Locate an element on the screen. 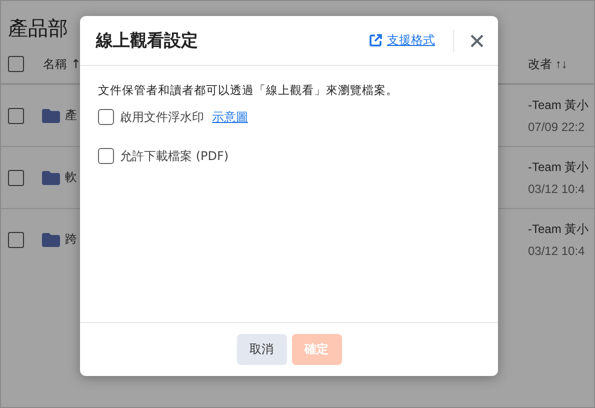 The image size is (595, 408). column-header: 改者 ↑↓ is located at coordinates (548, 64).